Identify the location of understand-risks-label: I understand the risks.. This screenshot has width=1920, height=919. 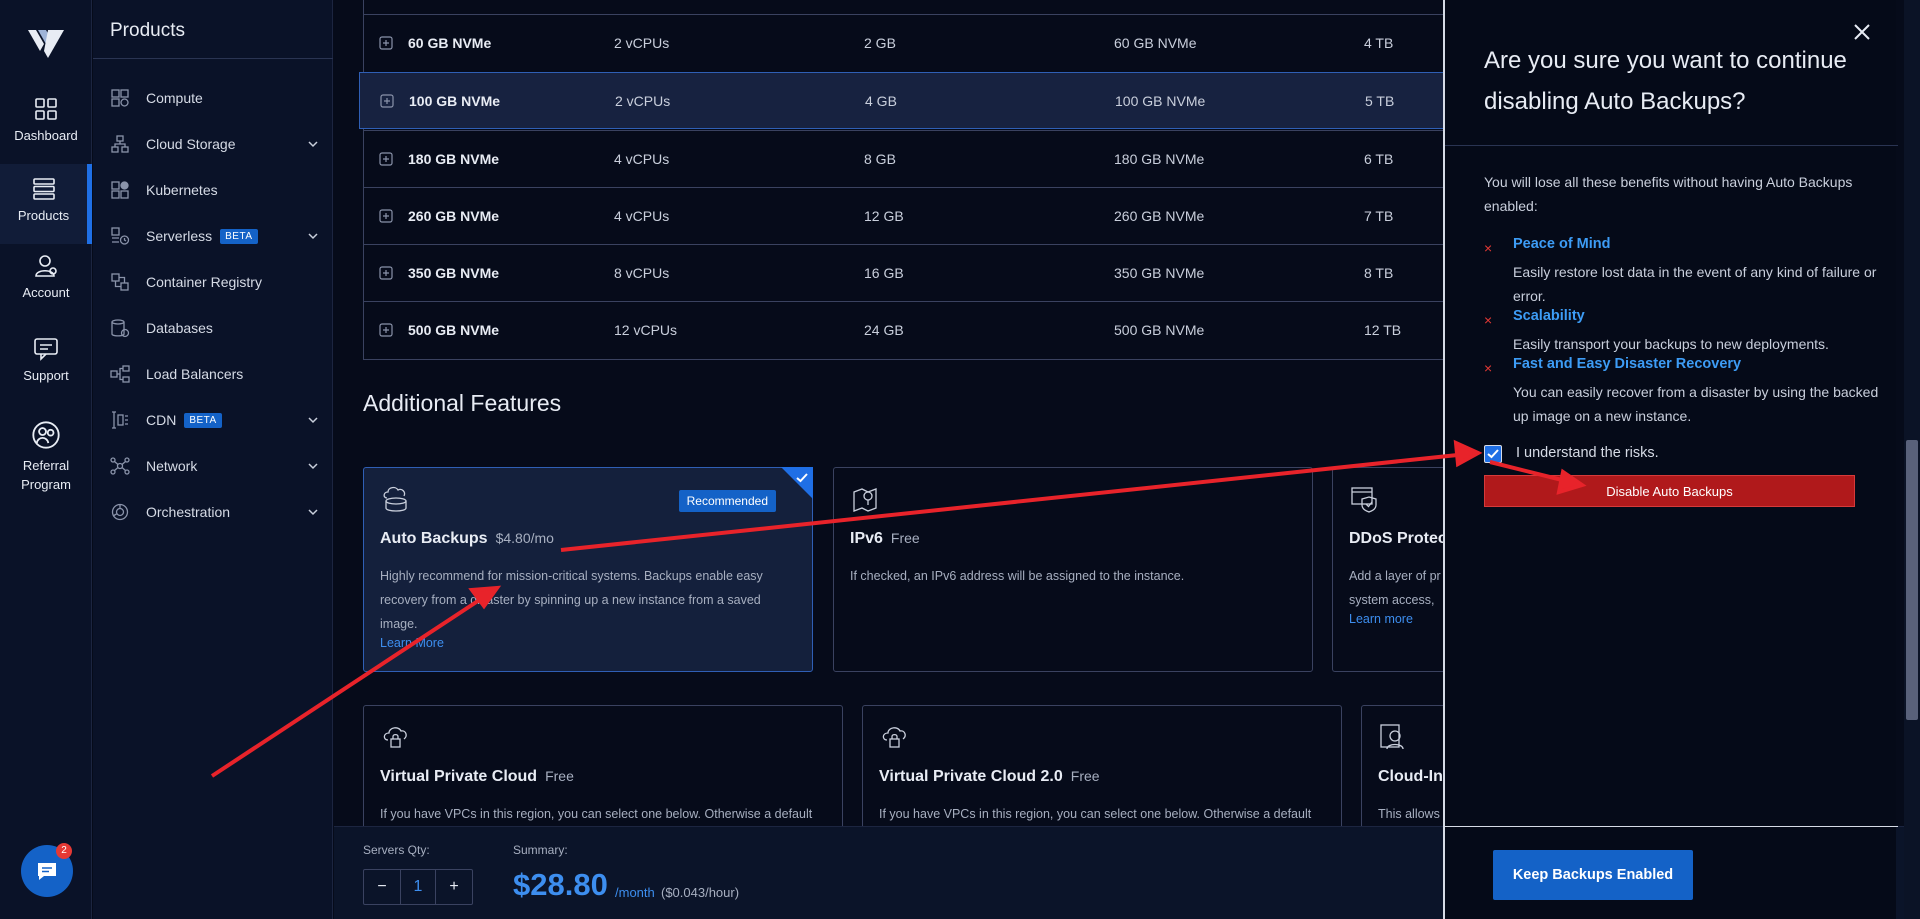
(1587, 453).